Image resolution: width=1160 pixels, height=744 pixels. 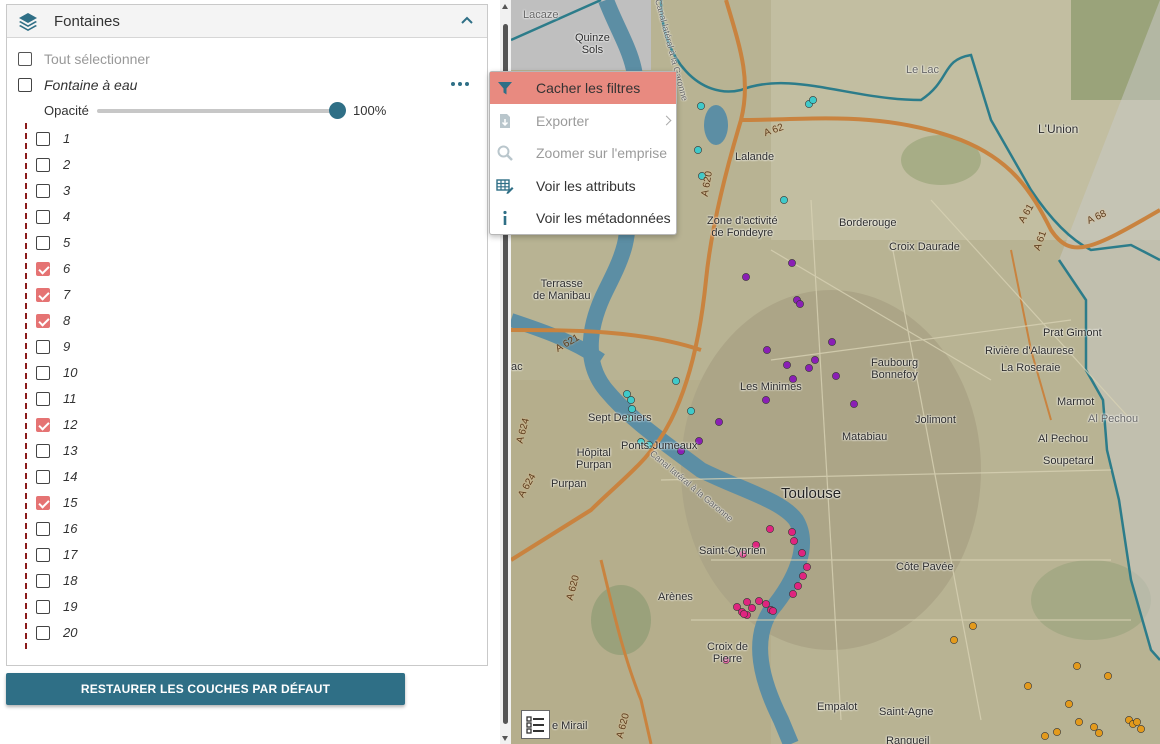 What do you see at coordinates (337, 110) in the screenshot?
I see `opacity-slider-handle` at bounding box center [337, 110].